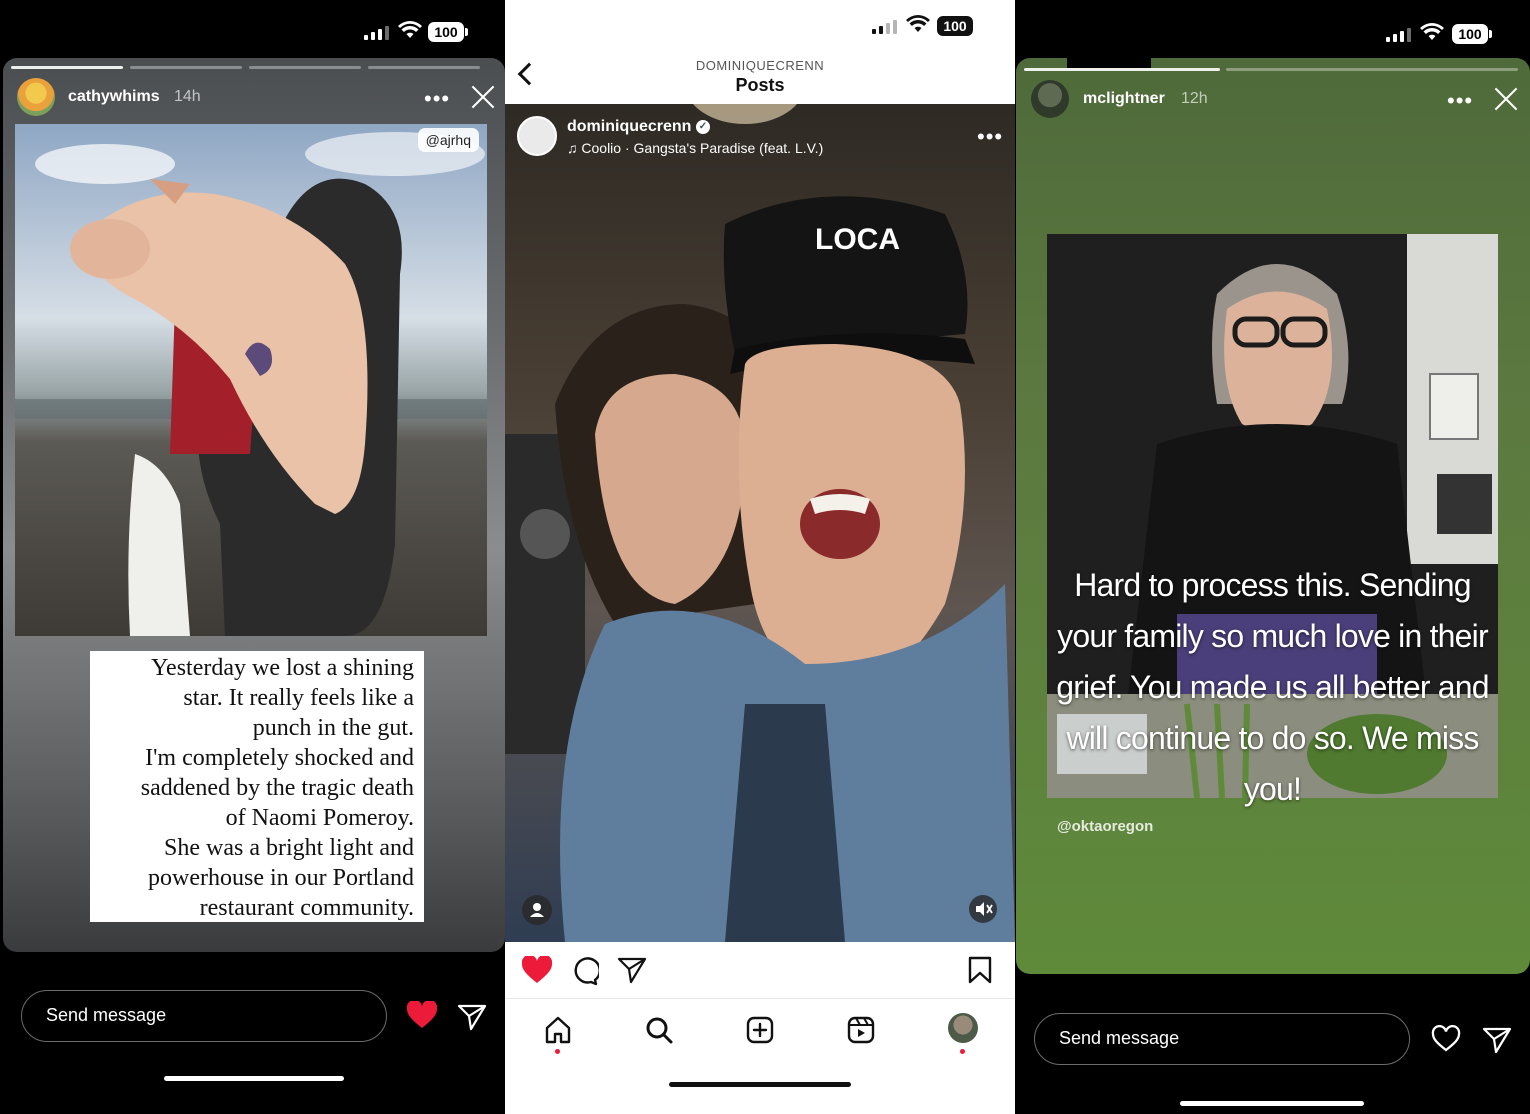 Image resolution: width=1530 pixels, height=1114 pixels. I want to click on music-text: Coolio · Gangsta's Paradise (feat. L.V.), so click(702, 148).